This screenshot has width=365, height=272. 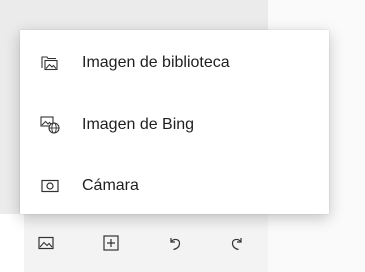 I want to click on menu-item-label: Imagen de biblioteca, so click(x=156, y=62).